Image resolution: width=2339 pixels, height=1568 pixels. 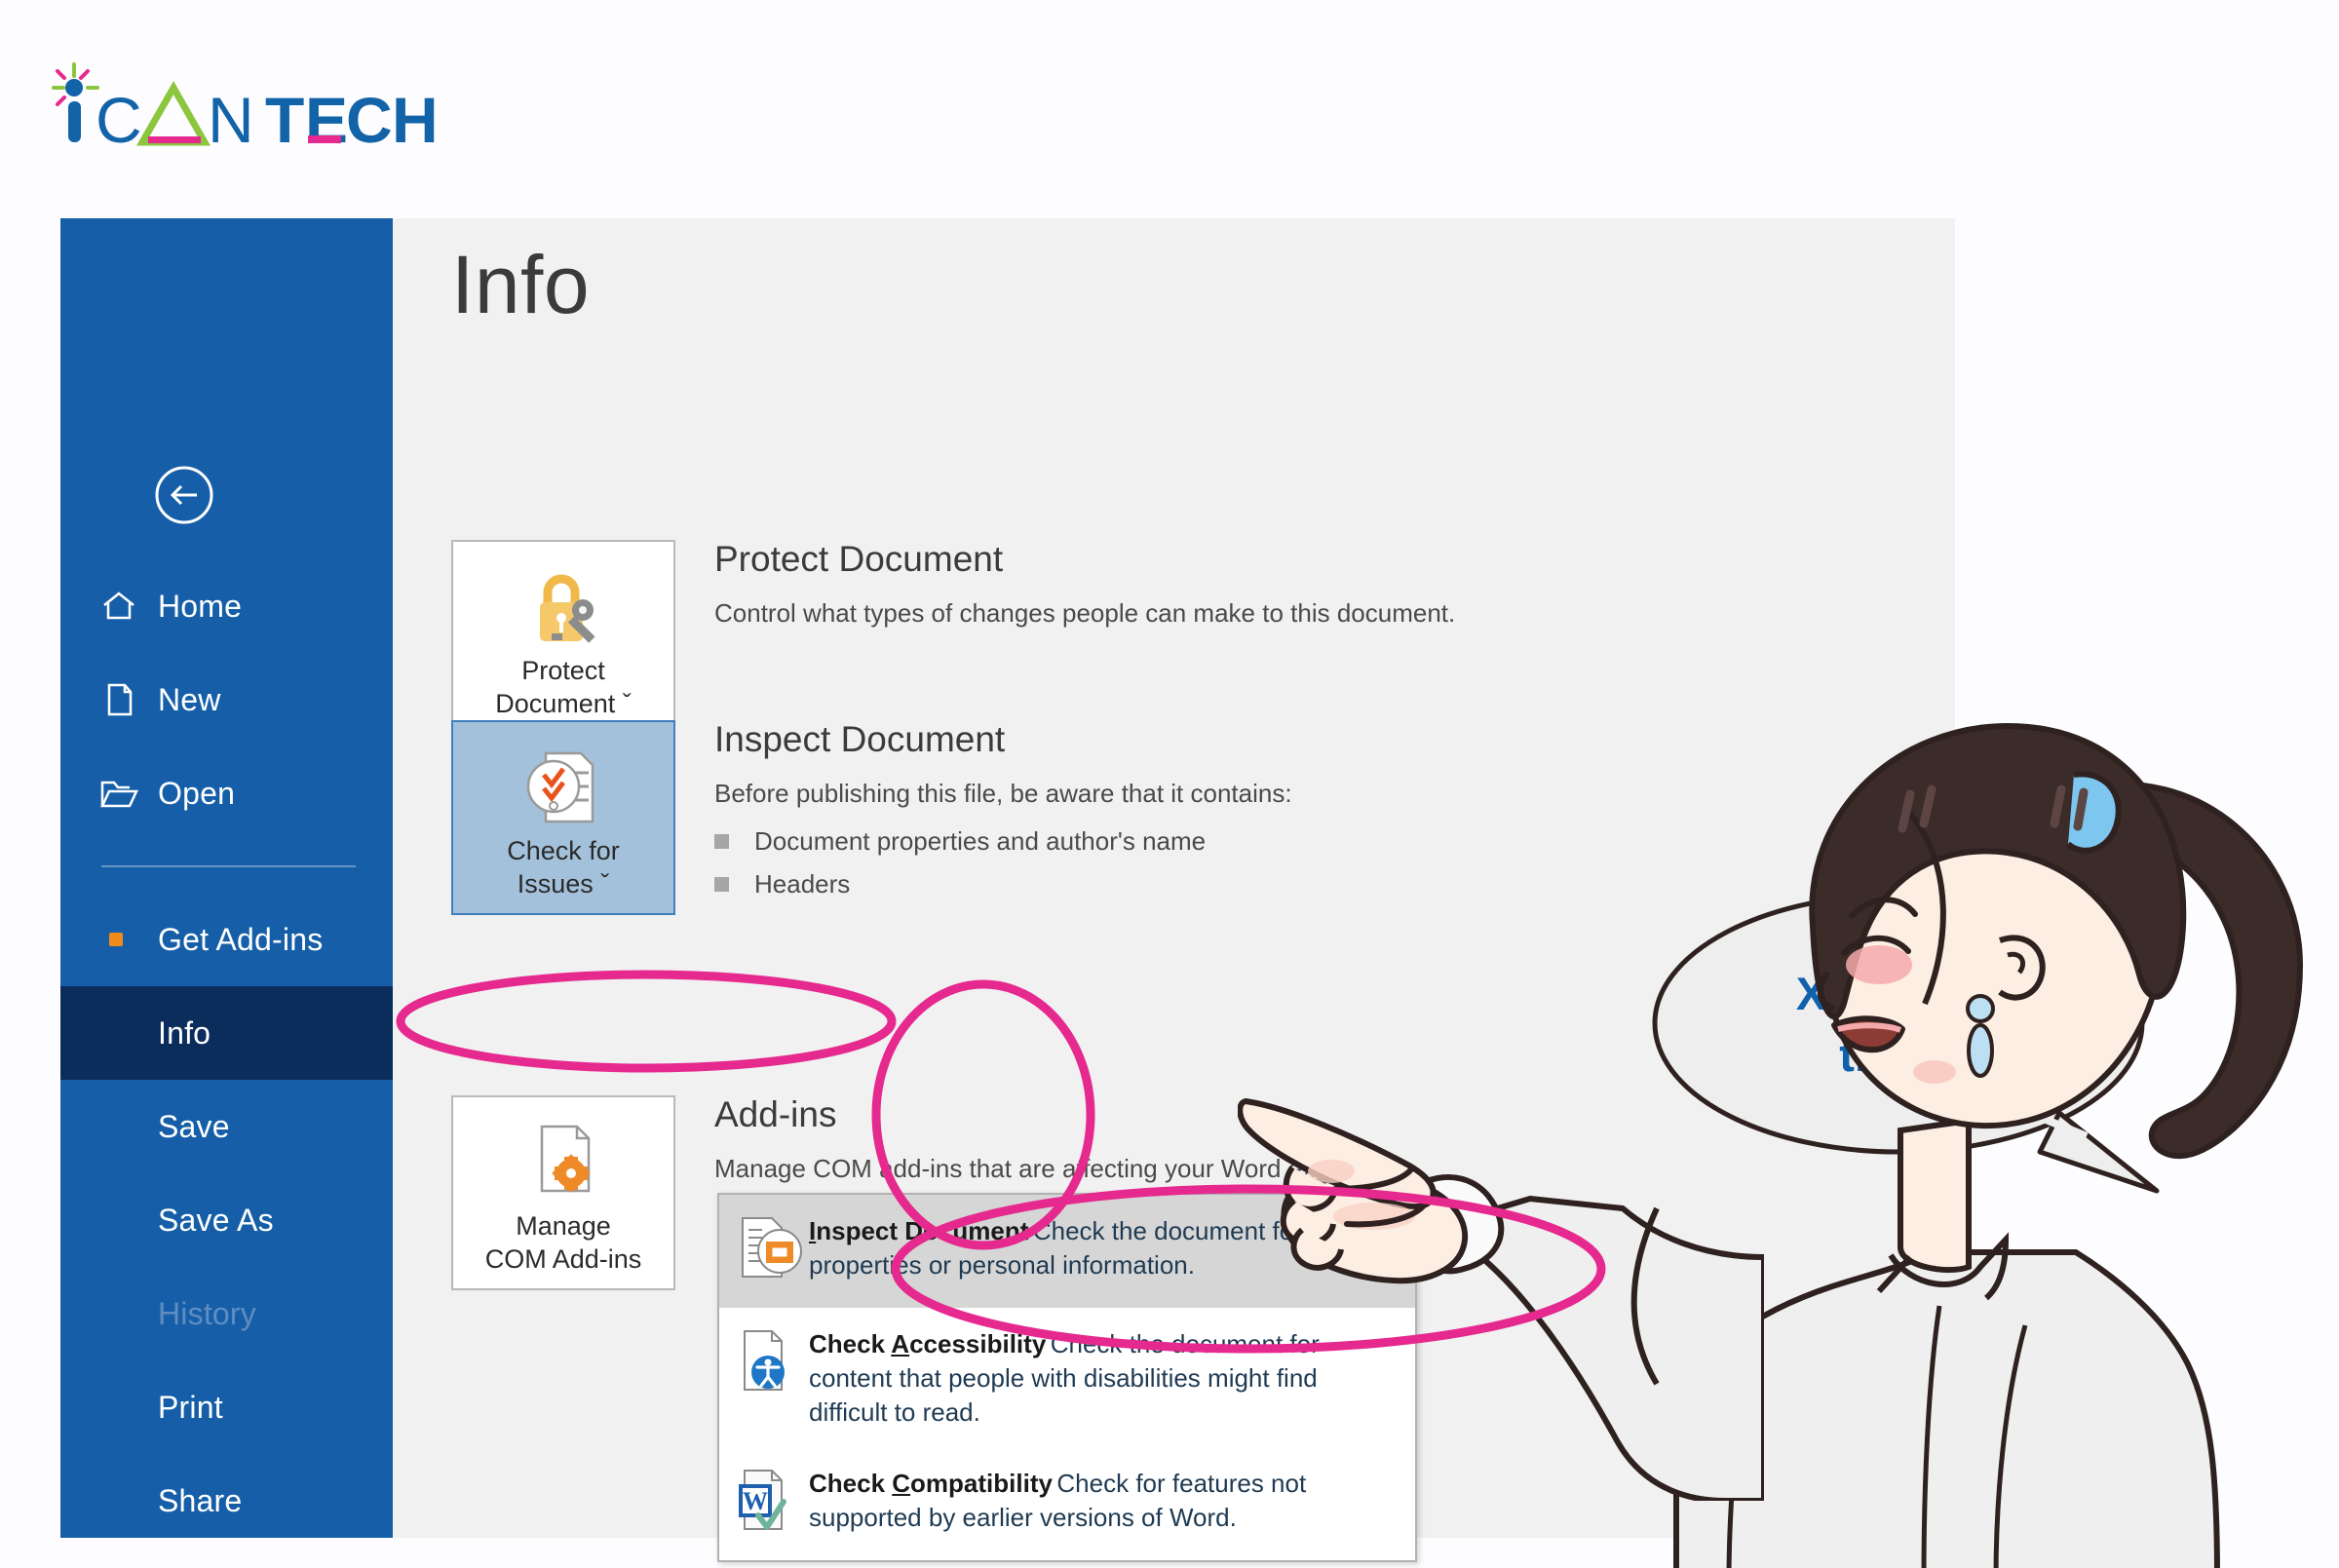 I want to click on addins-button-line1: Manage, so click(x=563, y=1225).